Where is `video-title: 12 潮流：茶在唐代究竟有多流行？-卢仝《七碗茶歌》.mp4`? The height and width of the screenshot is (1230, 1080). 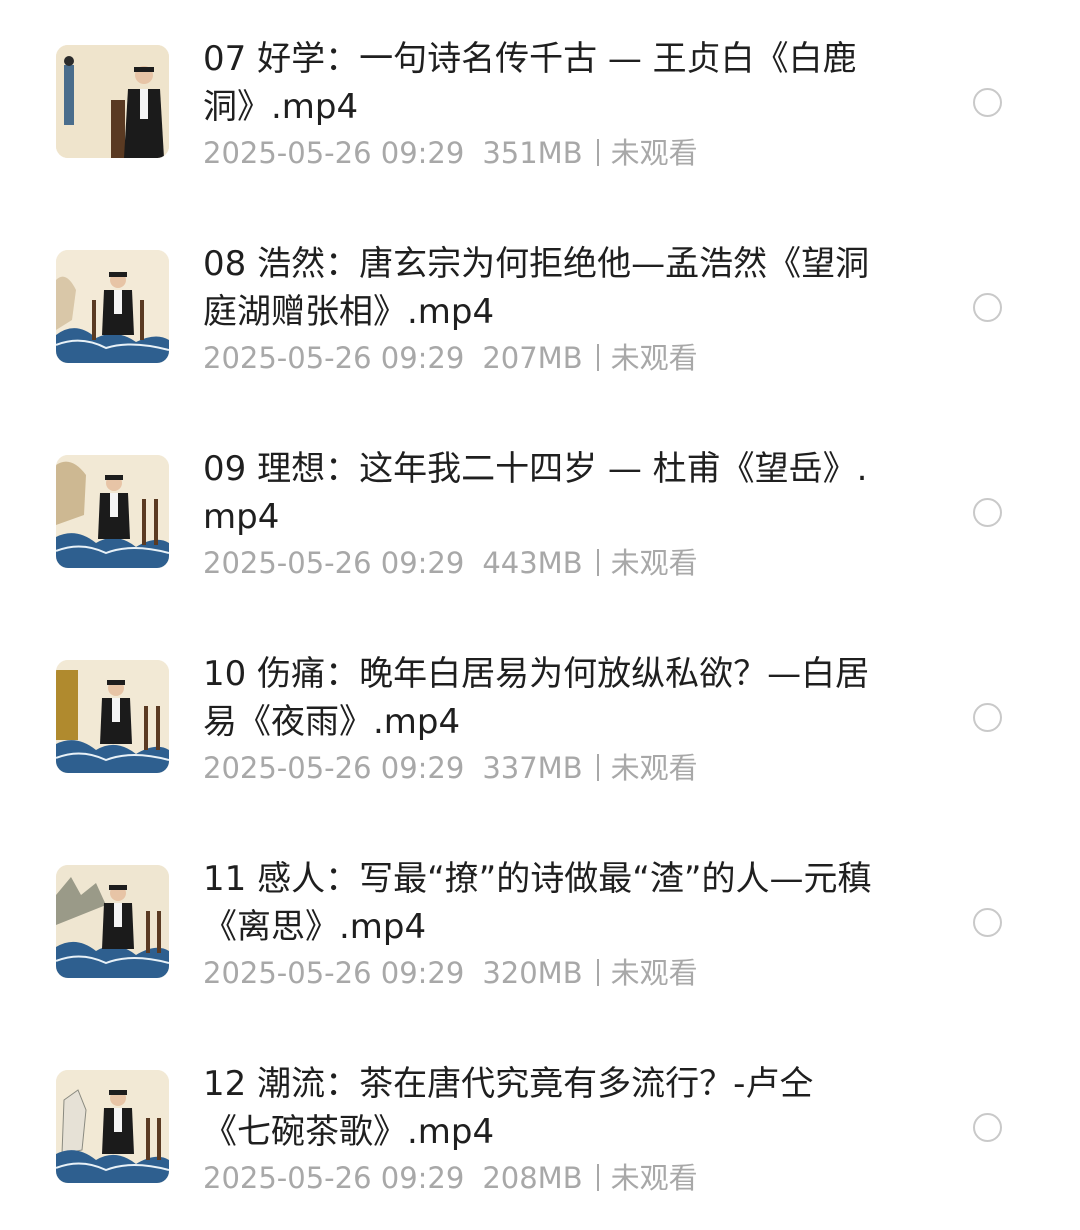 video-title: 12 潮流：茶在唐代究竟有多流行？-卢仝《七碗茶歌》.mp4 is located at coordinates (508, 1108).